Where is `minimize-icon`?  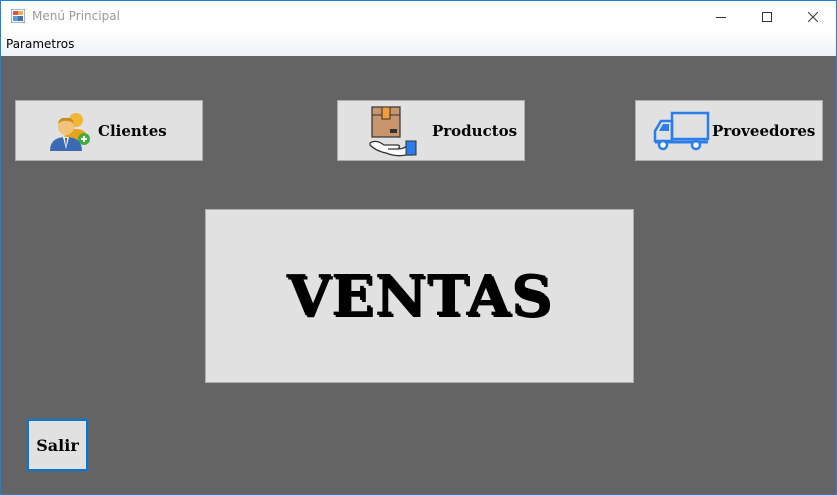 minimize-icon is located at coordinates (721, 17).